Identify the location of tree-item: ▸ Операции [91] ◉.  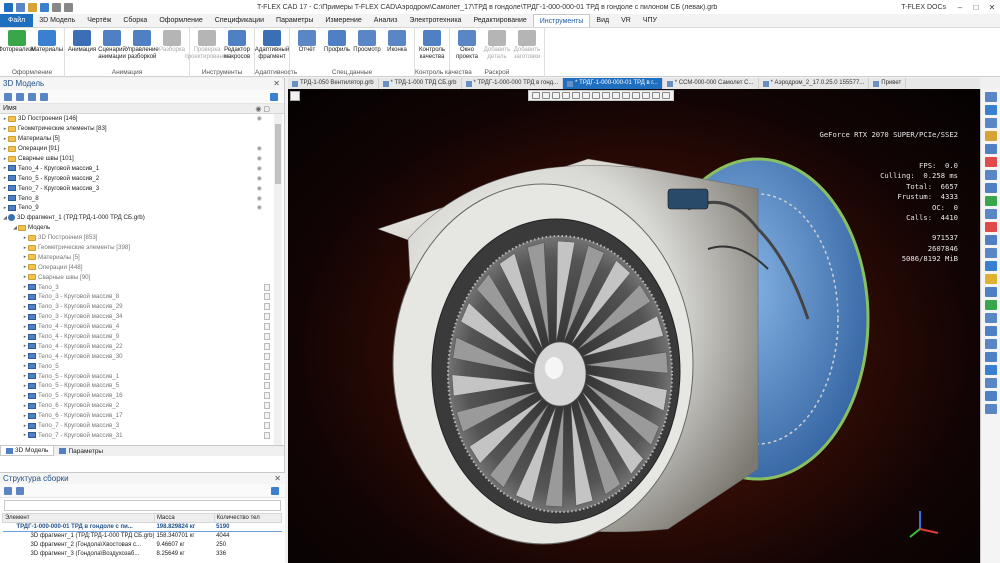
(142, 149).